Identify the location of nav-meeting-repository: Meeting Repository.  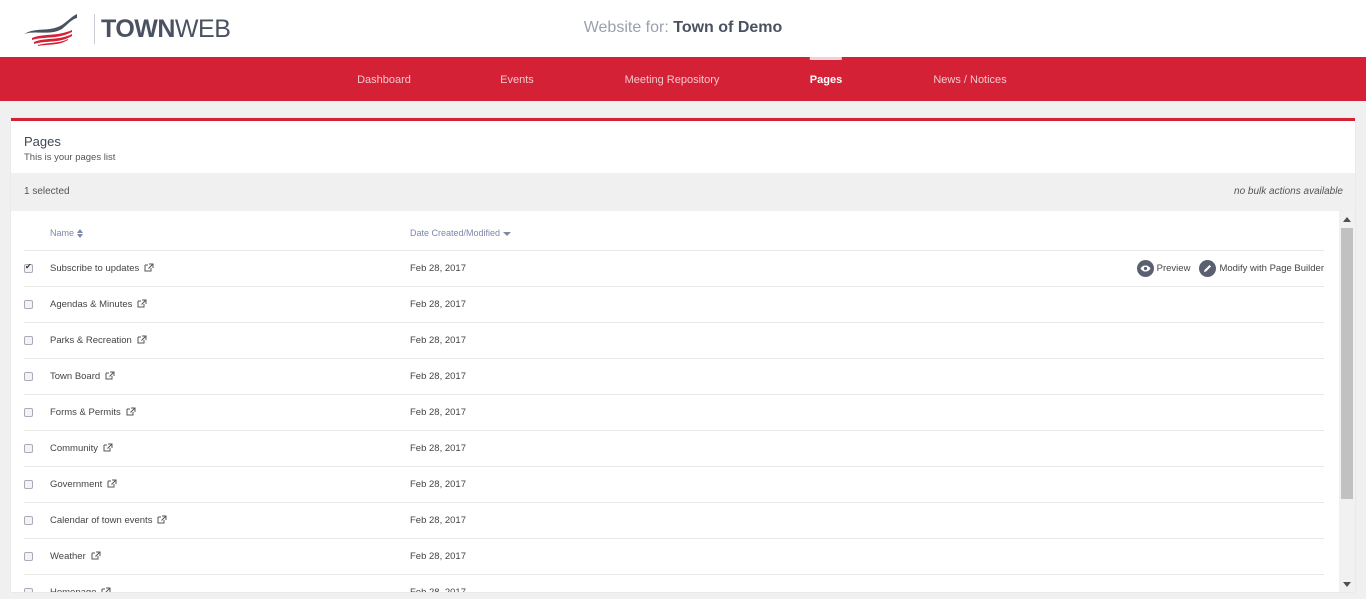
(672, 79).